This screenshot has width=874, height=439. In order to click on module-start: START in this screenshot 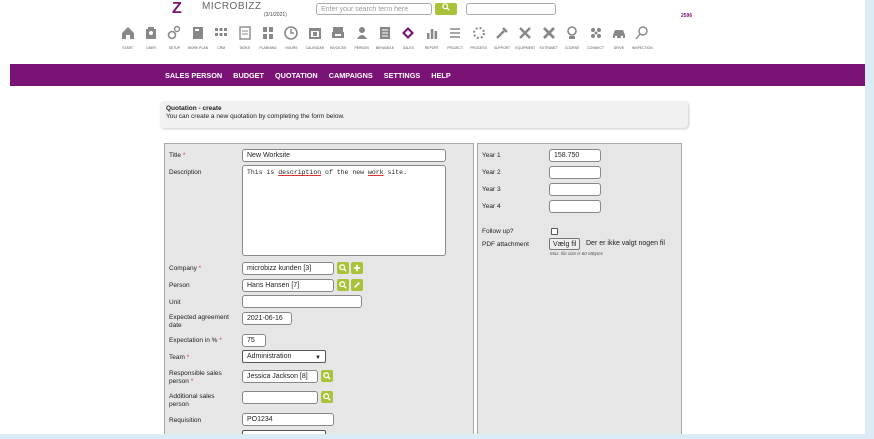, I will do `click(127, 41)`.